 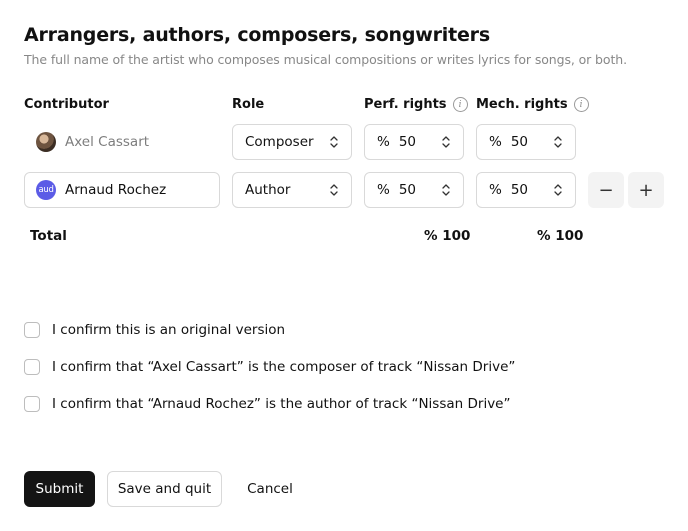 I want to click on cancel-button: Cancel, so click(x=270, y=489).